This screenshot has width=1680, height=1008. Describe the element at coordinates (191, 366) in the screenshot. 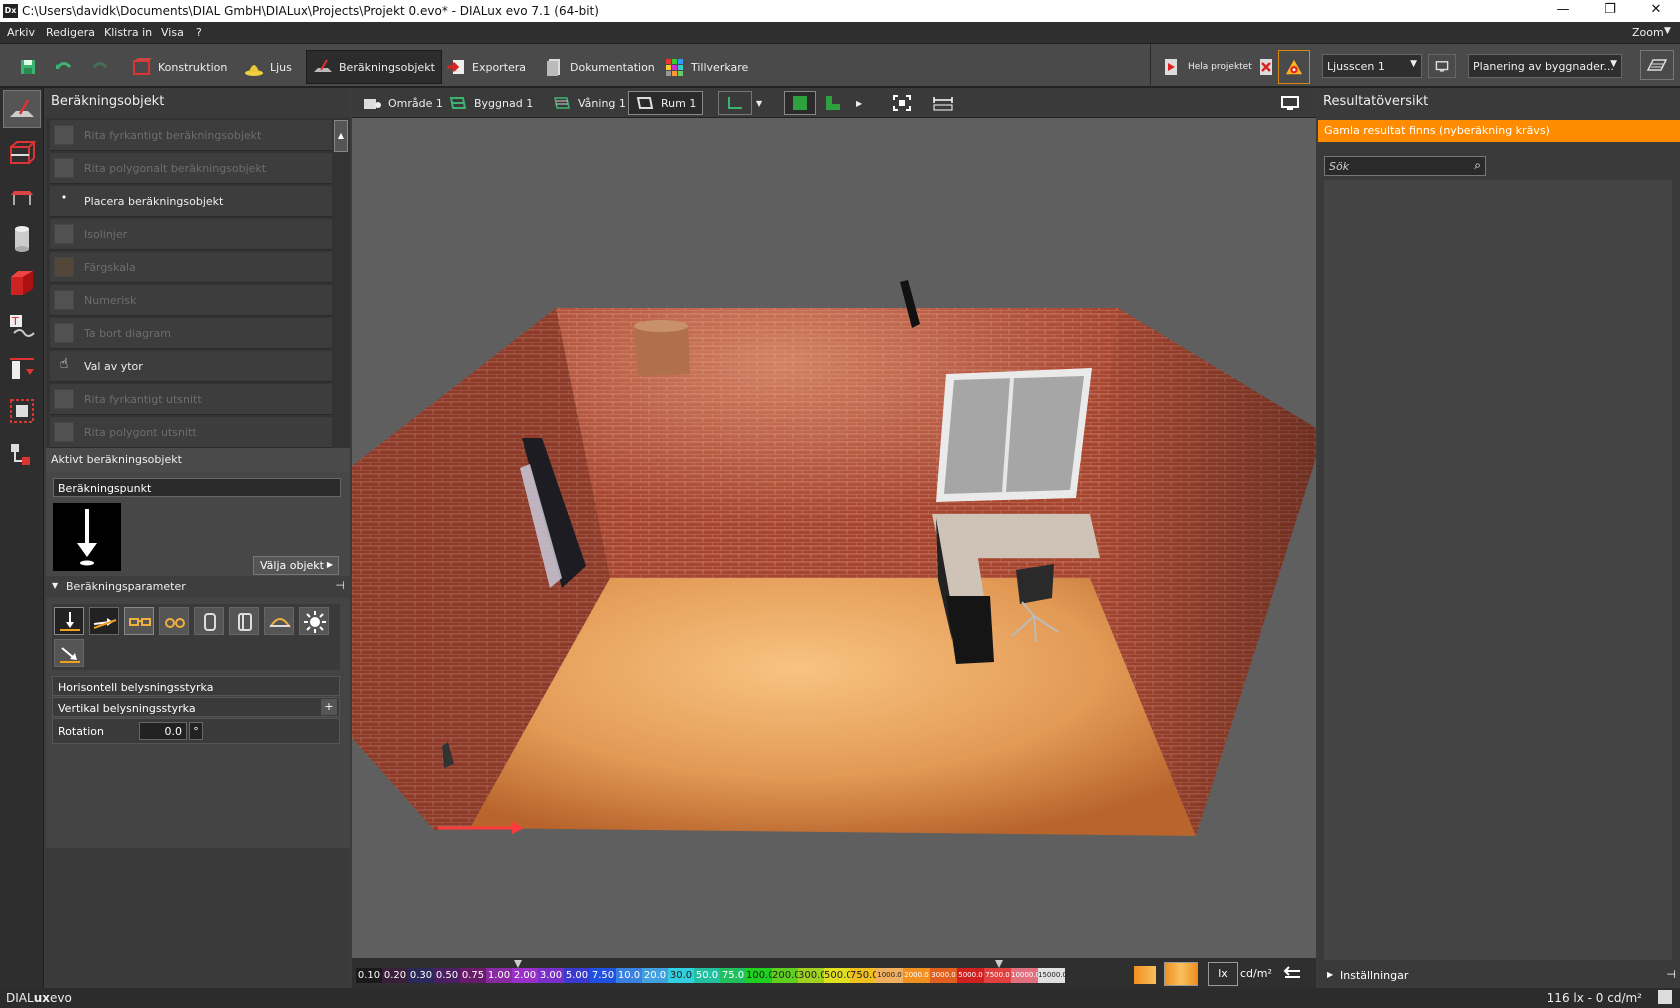

I see `list-item: ☝ Val av ytor` at that location.